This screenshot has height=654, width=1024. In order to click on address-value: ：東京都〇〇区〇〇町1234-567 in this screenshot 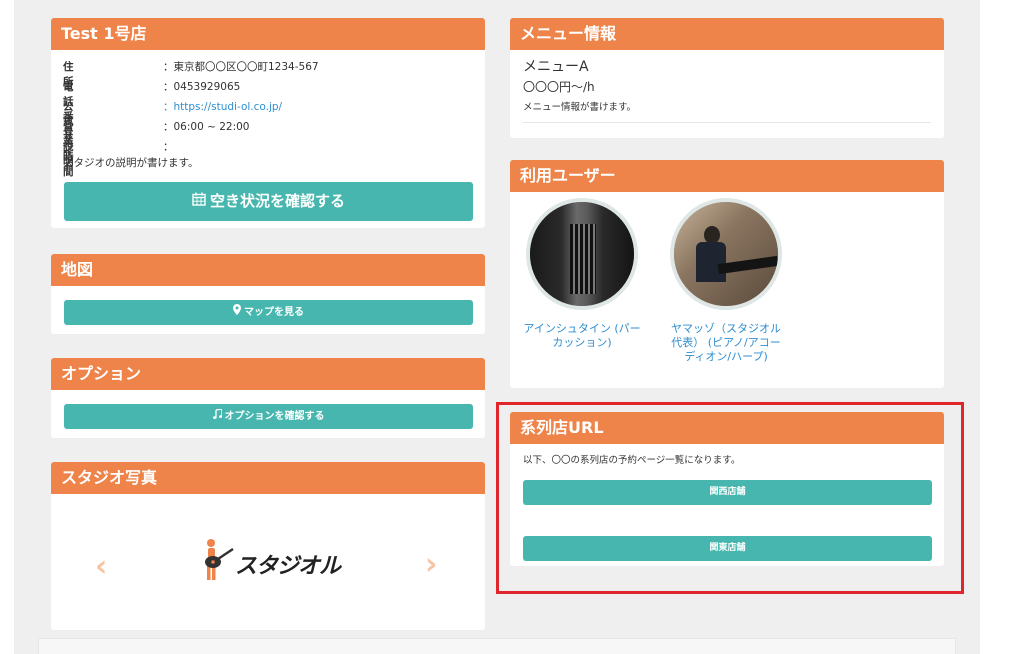, I will do `click(241, 67)`.